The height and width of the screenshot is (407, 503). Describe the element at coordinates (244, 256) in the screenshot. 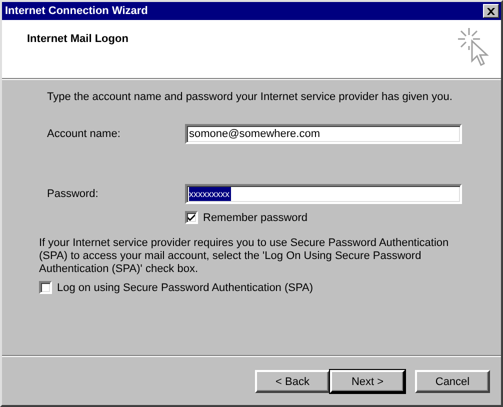

I see `spa-note-text: If your Internet service provider requires you to use Secure Password Authentication (SPA) to access your mail account, select the 'Log On Using Secure Password Authentication (SPA)' check box.` at that location.